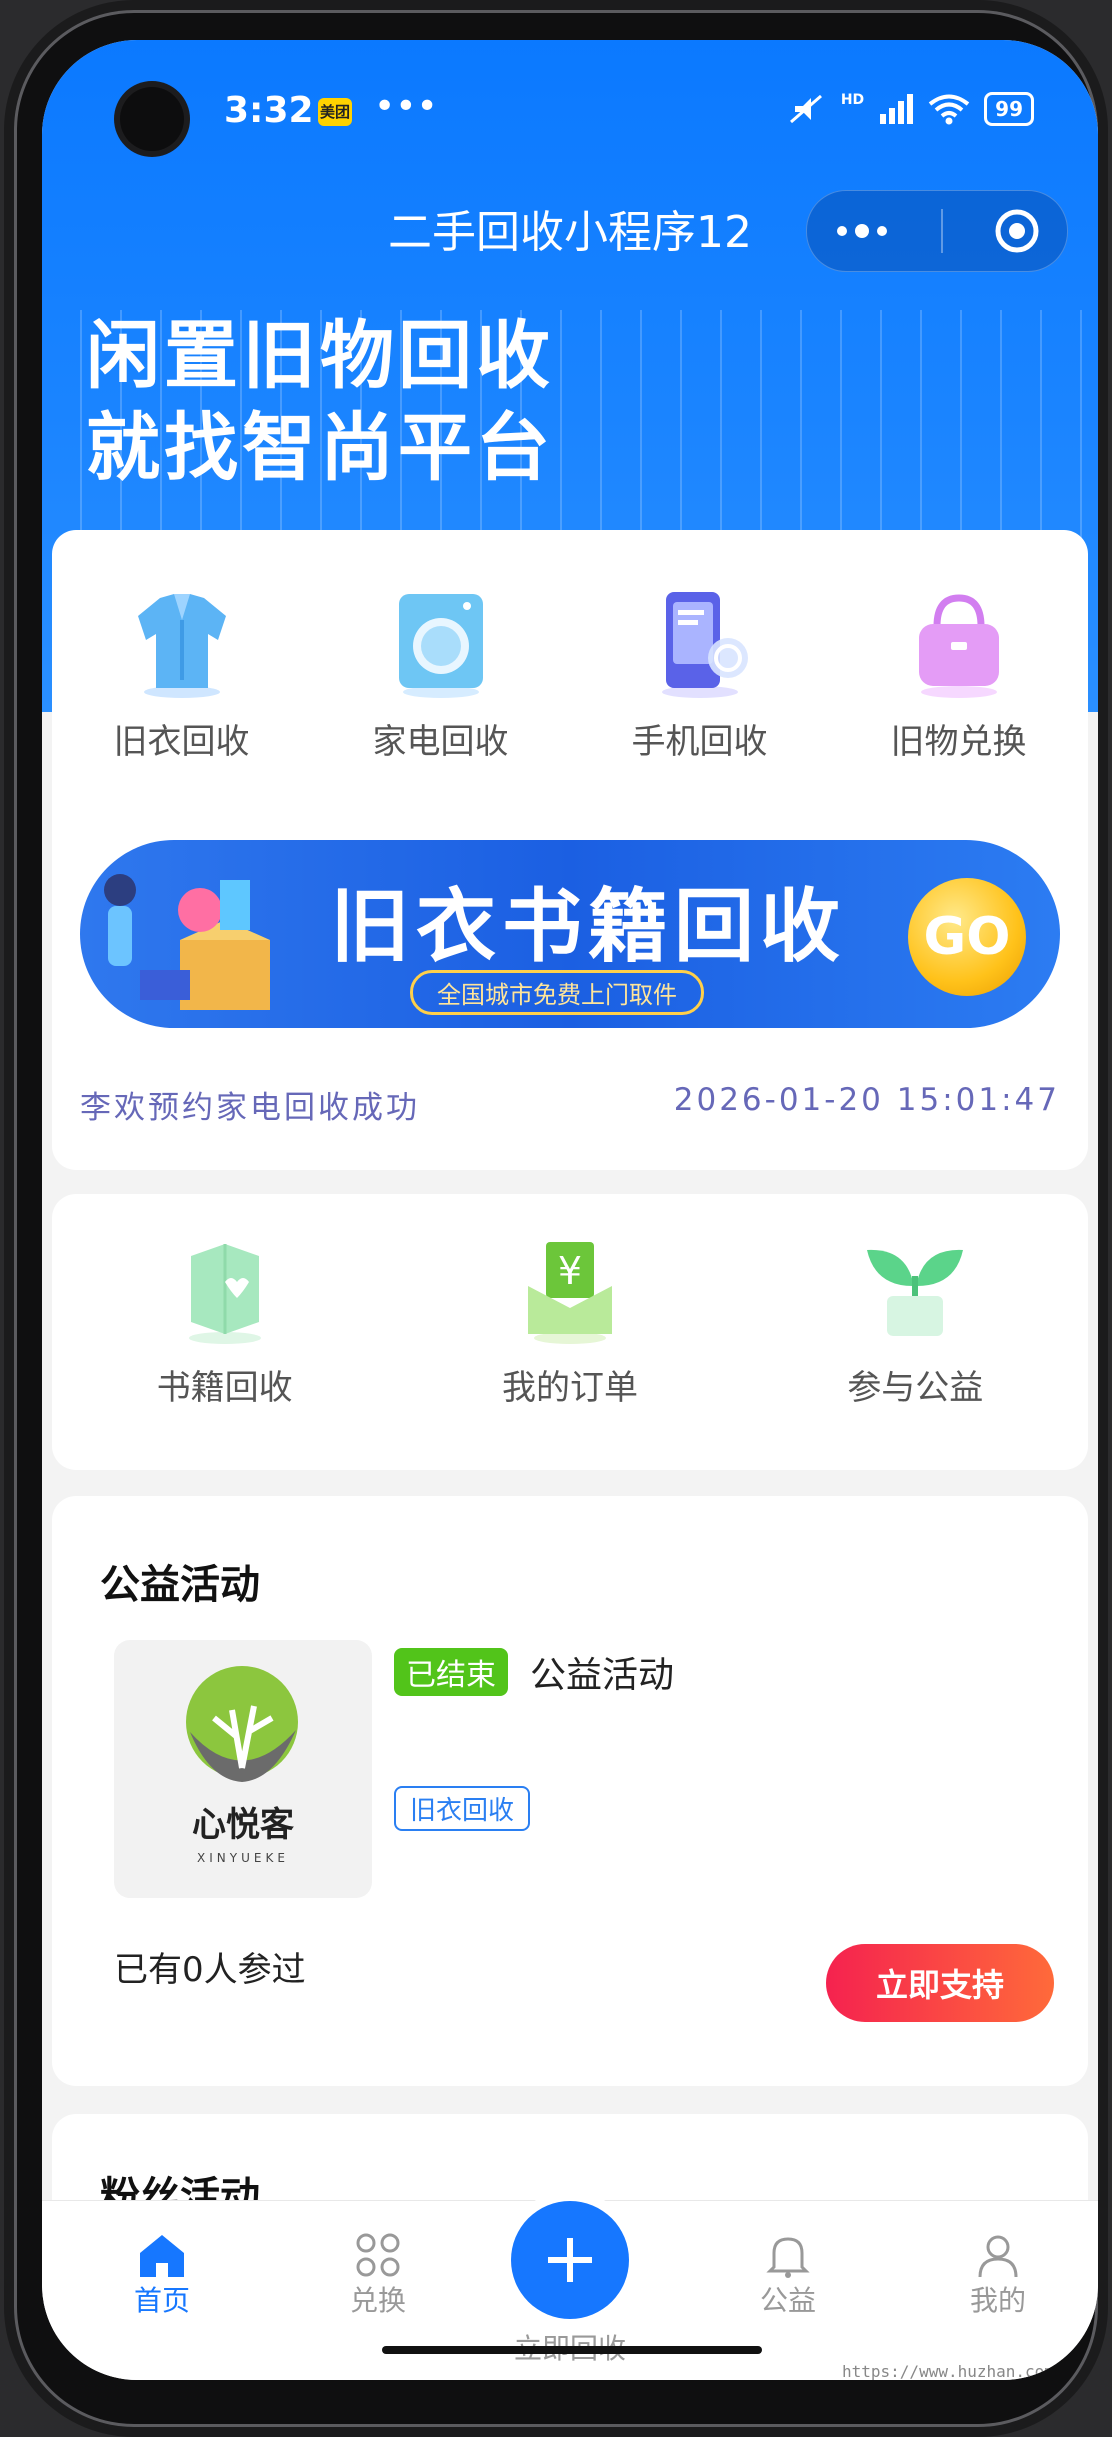 The height and width of the screenshot is (2437, 1112). I want to click on xinyueke-logo: 心悦客 XINYUEKE, so click(242, 1765).